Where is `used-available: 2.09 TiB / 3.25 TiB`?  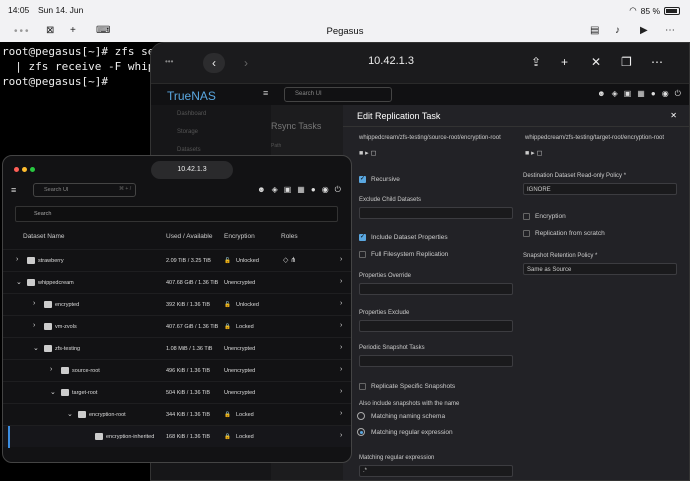
used-available: 2.09 TiB / 3.25 TiB is located at coordinates (188, 261).